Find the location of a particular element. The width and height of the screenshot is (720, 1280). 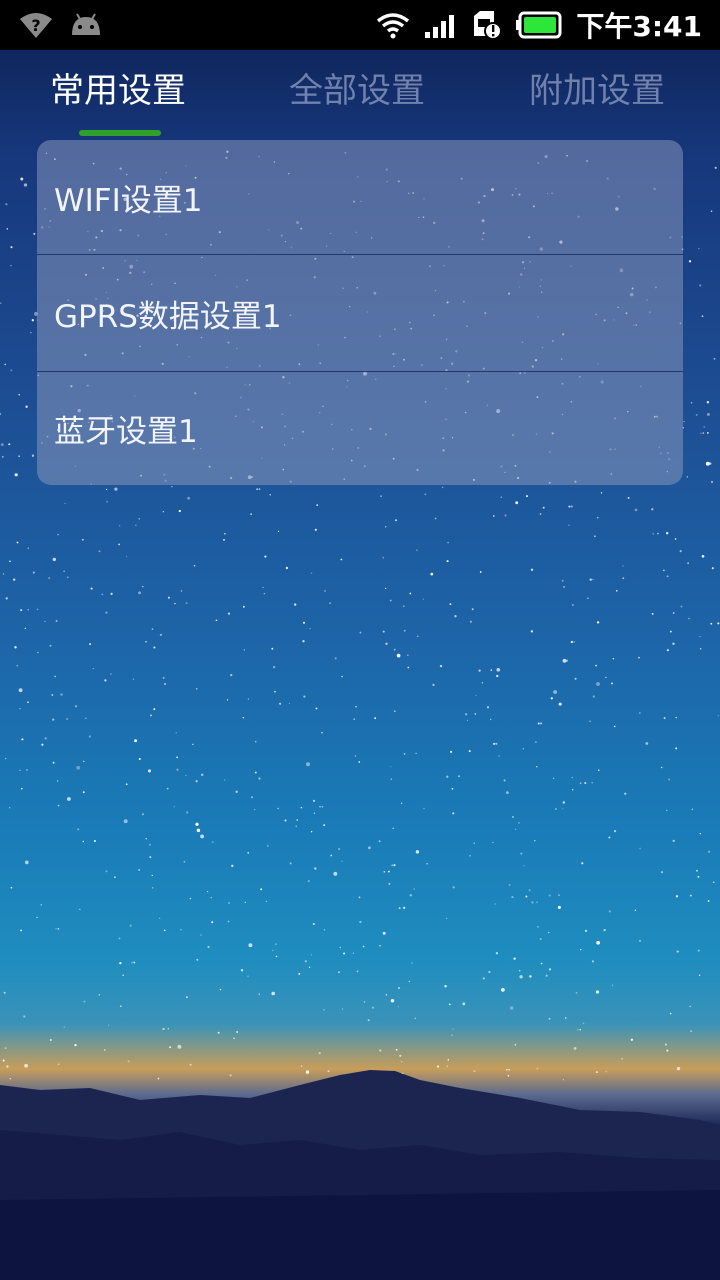

active-tab-indicator is located at coordinates (120, 133).